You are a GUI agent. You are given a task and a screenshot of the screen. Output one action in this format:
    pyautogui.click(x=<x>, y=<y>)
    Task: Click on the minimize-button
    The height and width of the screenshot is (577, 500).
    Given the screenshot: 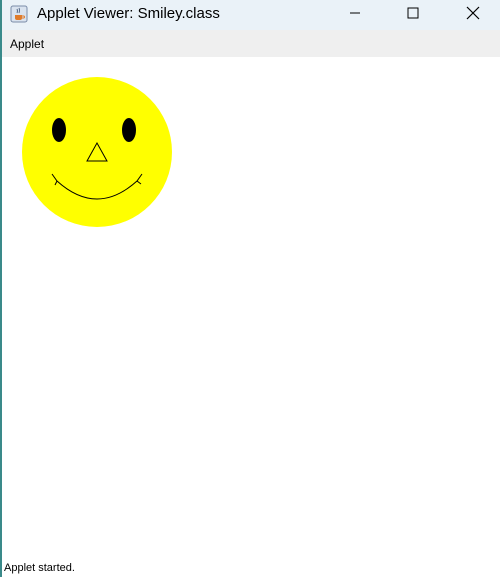 What is the action you would take?
    pyautogui.click(x=355, y=15)
    